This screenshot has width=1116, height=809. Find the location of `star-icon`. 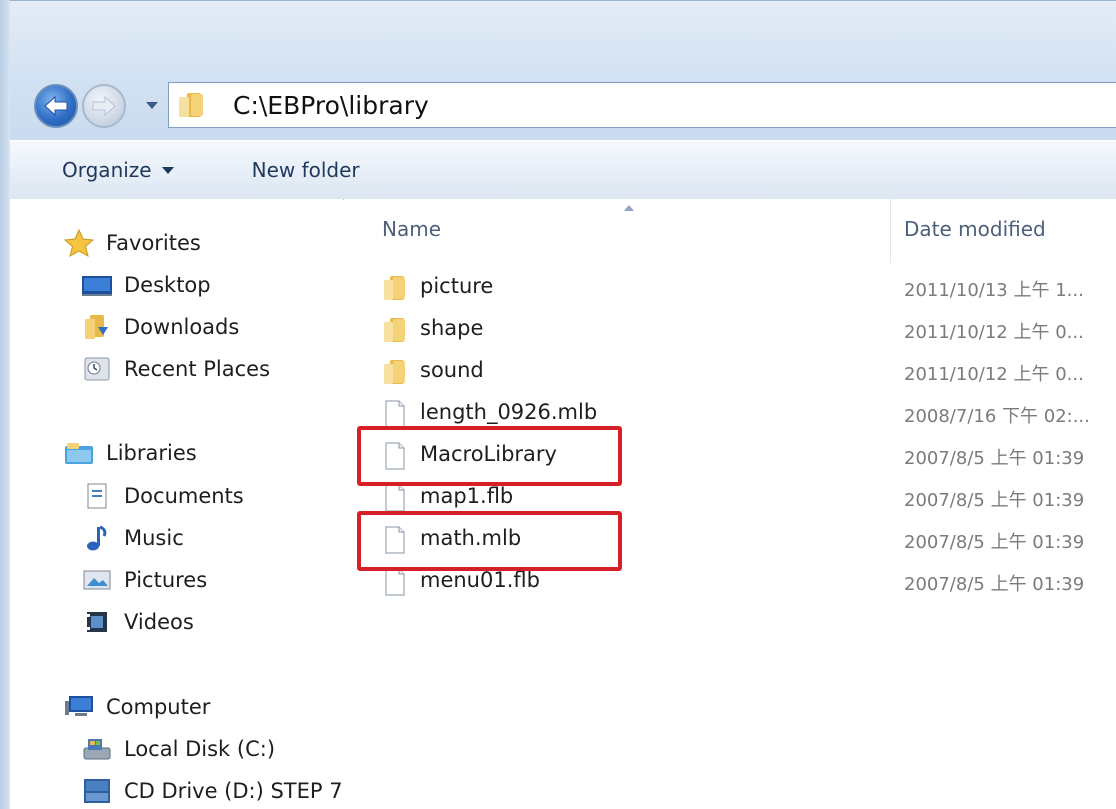

star-icon is located at coordinates (79, 243).